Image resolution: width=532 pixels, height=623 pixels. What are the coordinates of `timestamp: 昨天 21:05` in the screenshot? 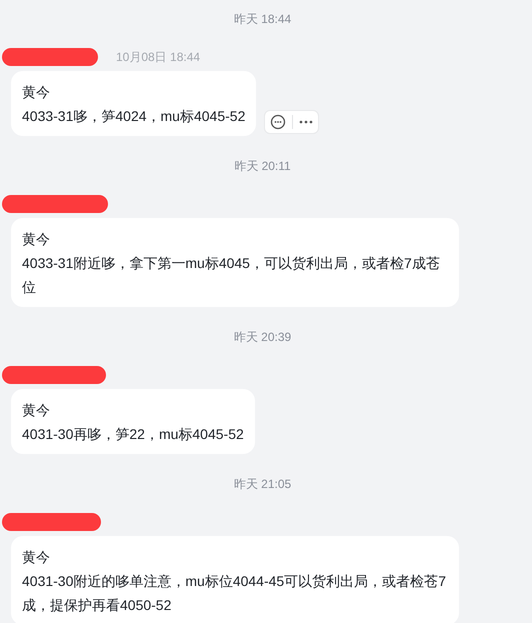 It's located at (263, 484).